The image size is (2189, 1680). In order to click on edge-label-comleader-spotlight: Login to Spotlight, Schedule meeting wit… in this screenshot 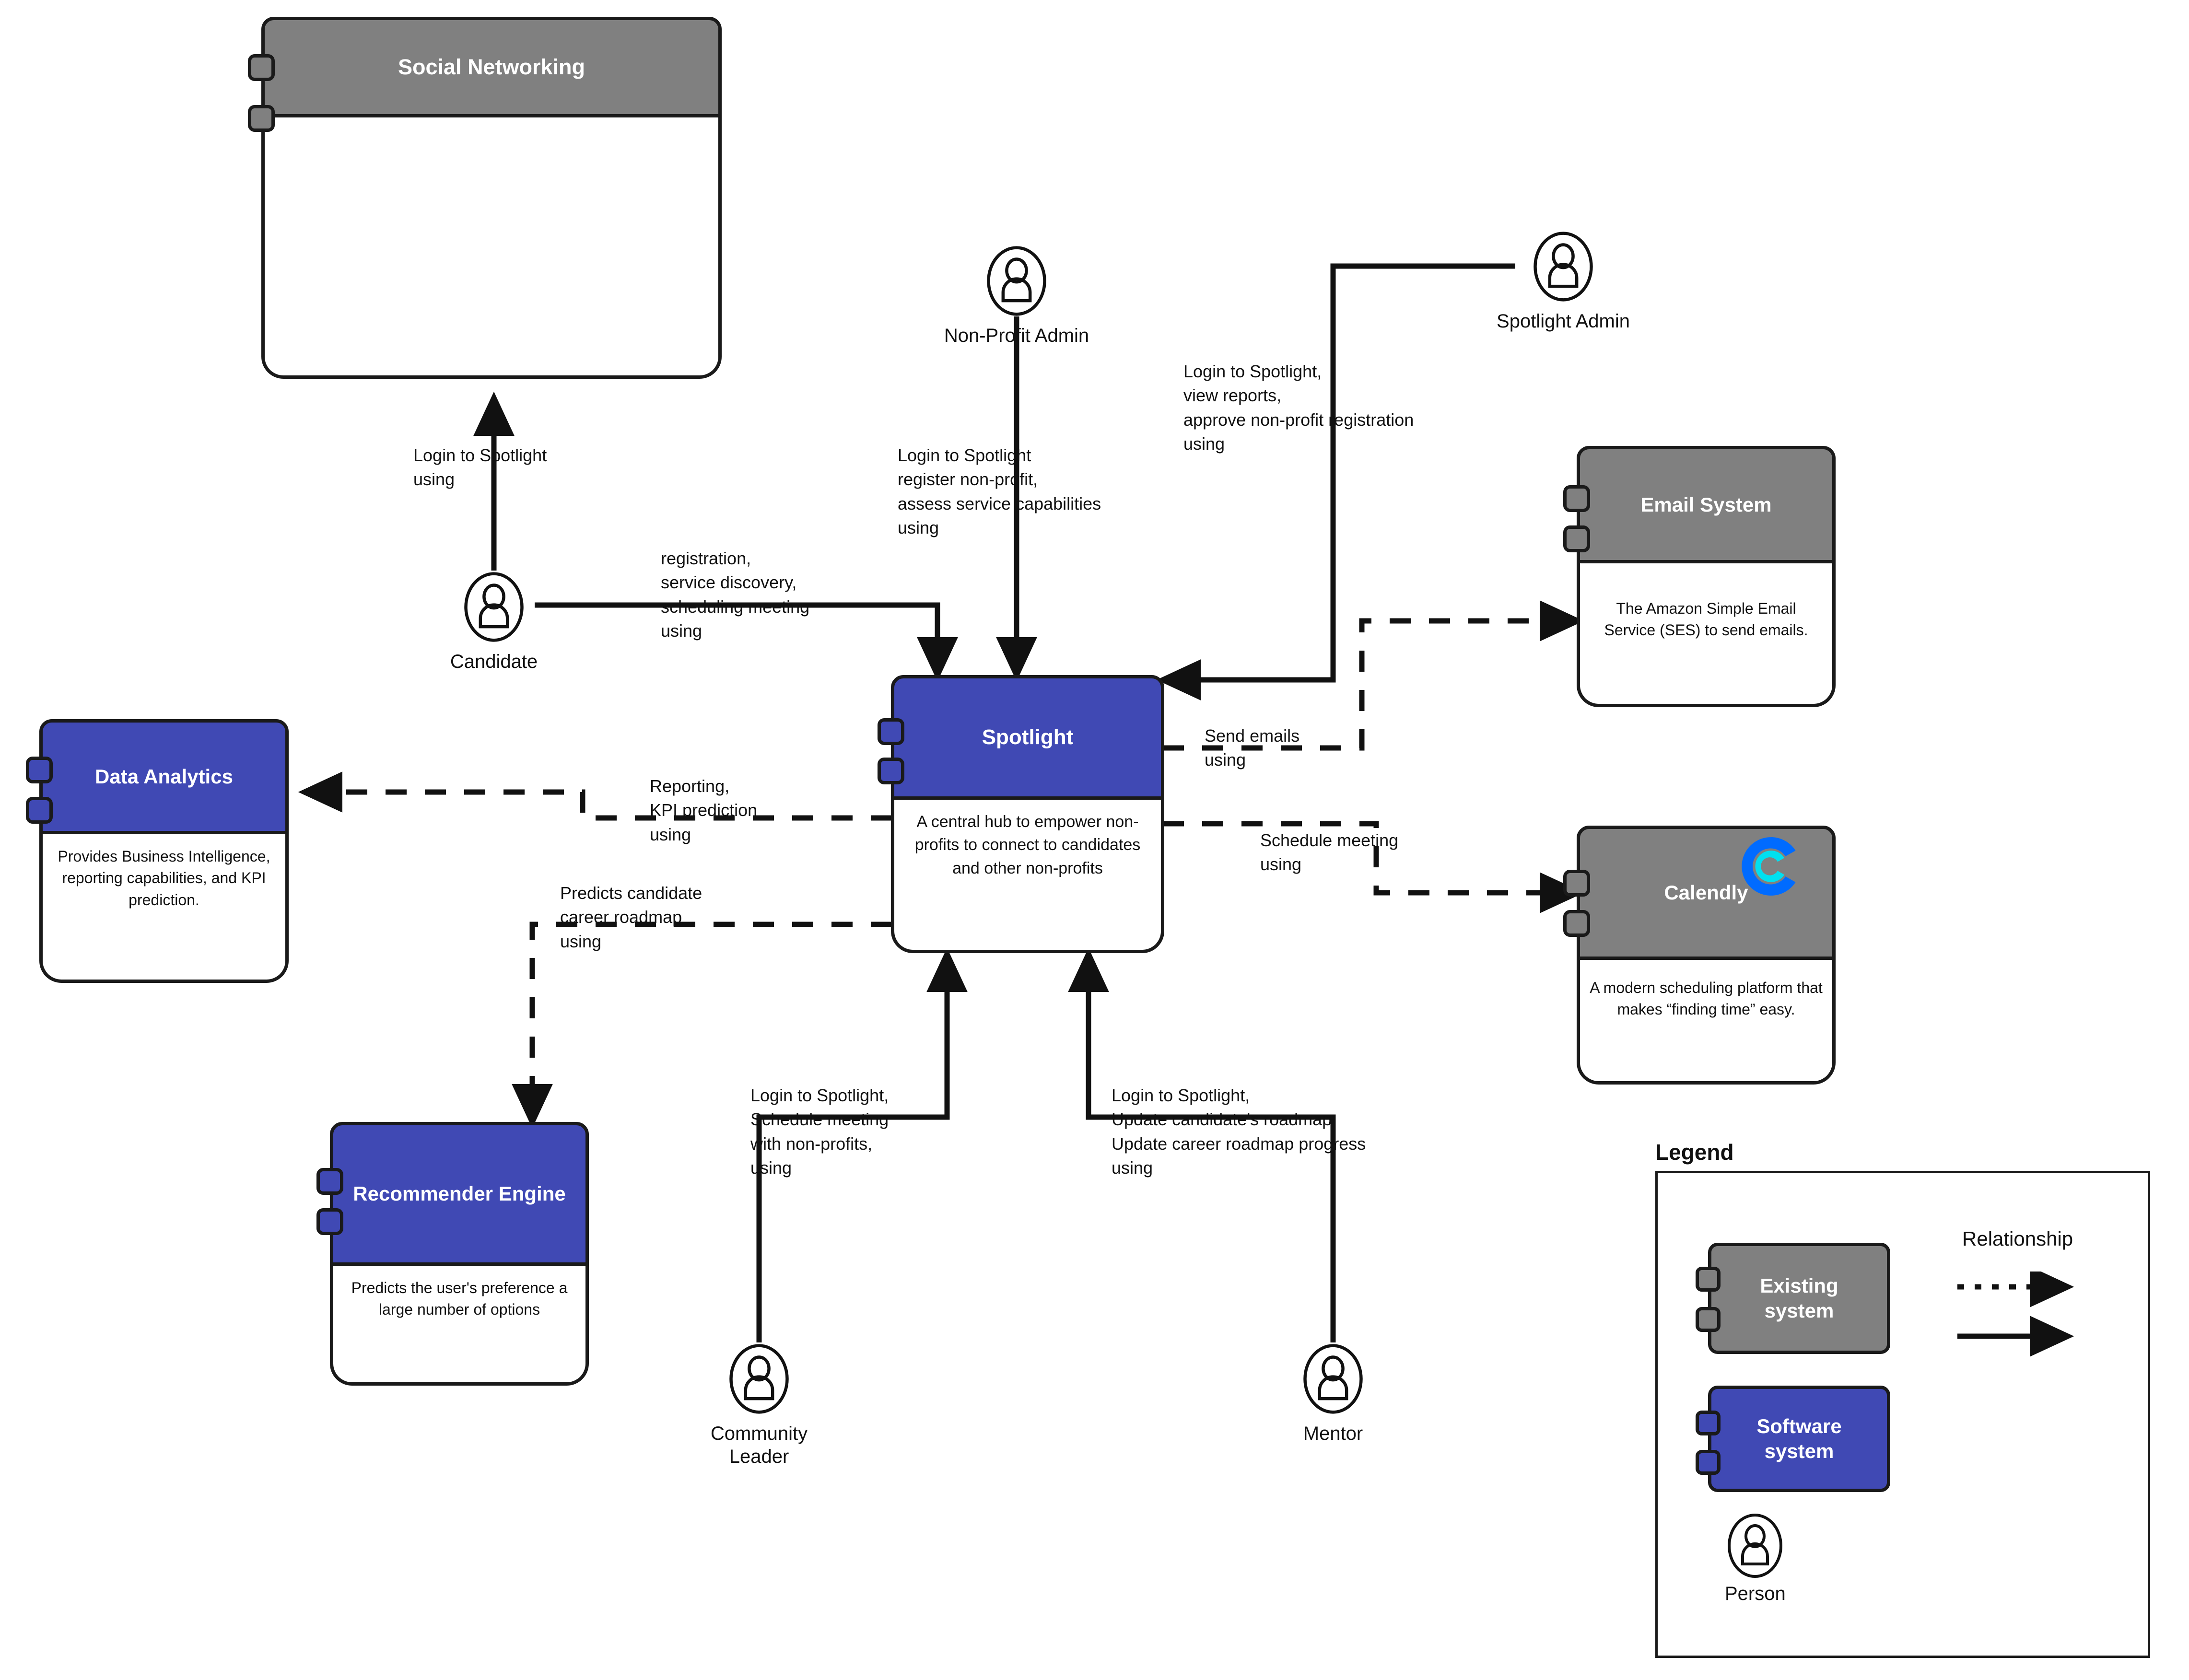, I will do `click(819, 1131)`.